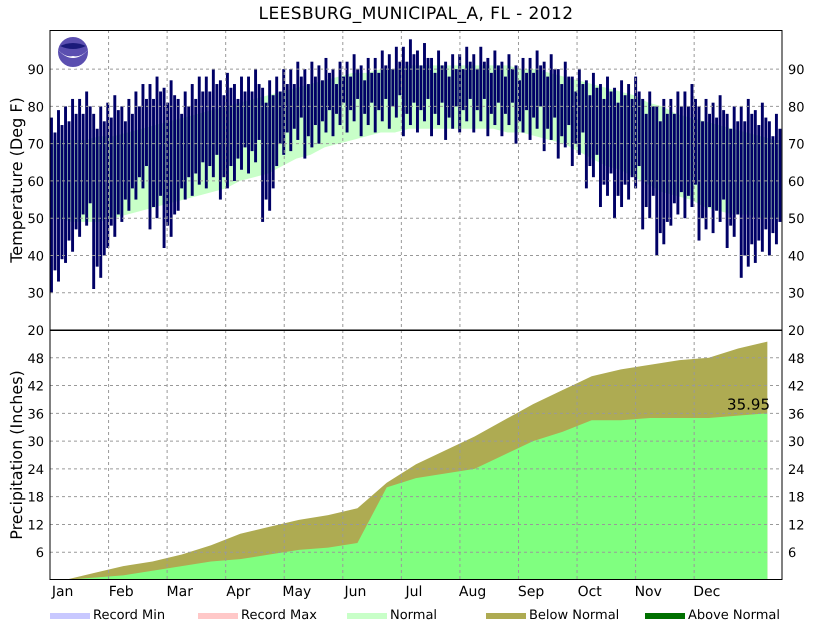 The image size is (832, 620). What do you see at coordinates (279, 613) in the screenshot?
I see `legend-label: Record Max` at bounding box center [279, 613].